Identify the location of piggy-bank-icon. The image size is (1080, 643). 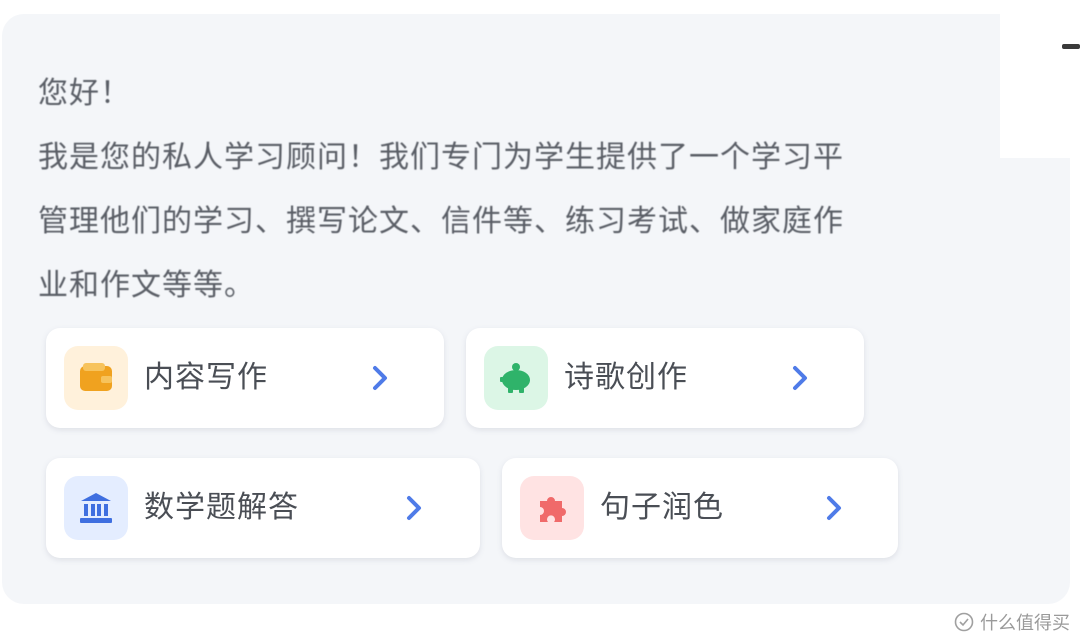
(516, 378).